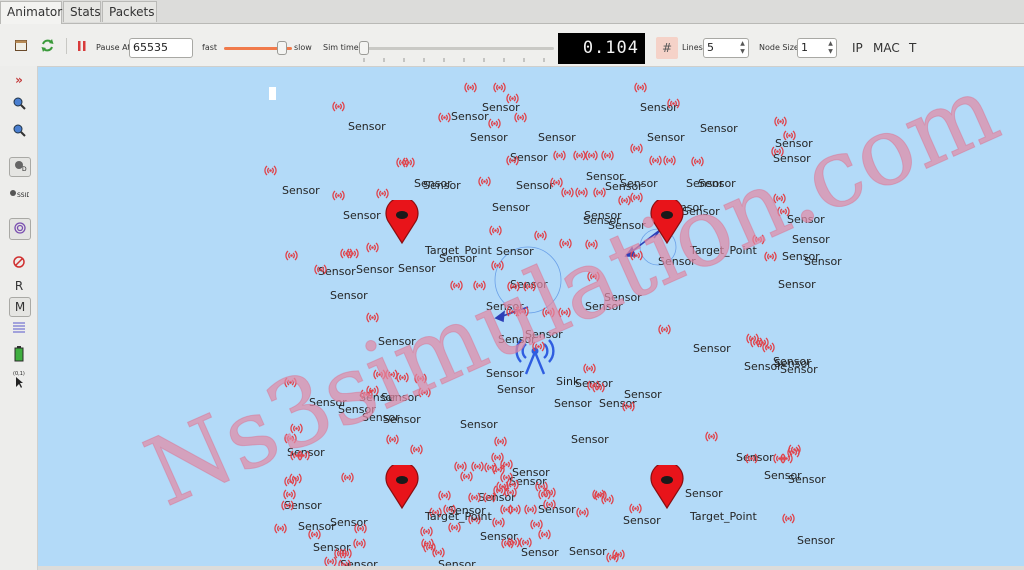 Image resolution: width=1024 pixels, height=570 pixels. Describe the element at coordinates (47, 47) in the screenshot. I see `reload-icon` at that location.